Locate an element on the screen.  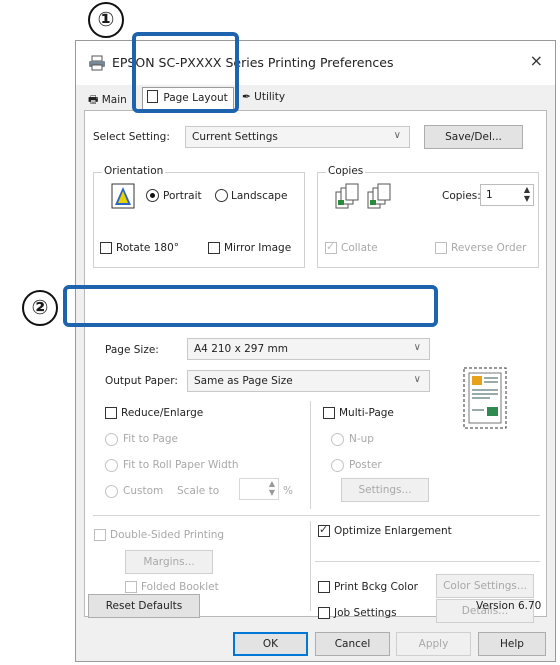
job-settings-checkbox is located at coordinates (324, 613).